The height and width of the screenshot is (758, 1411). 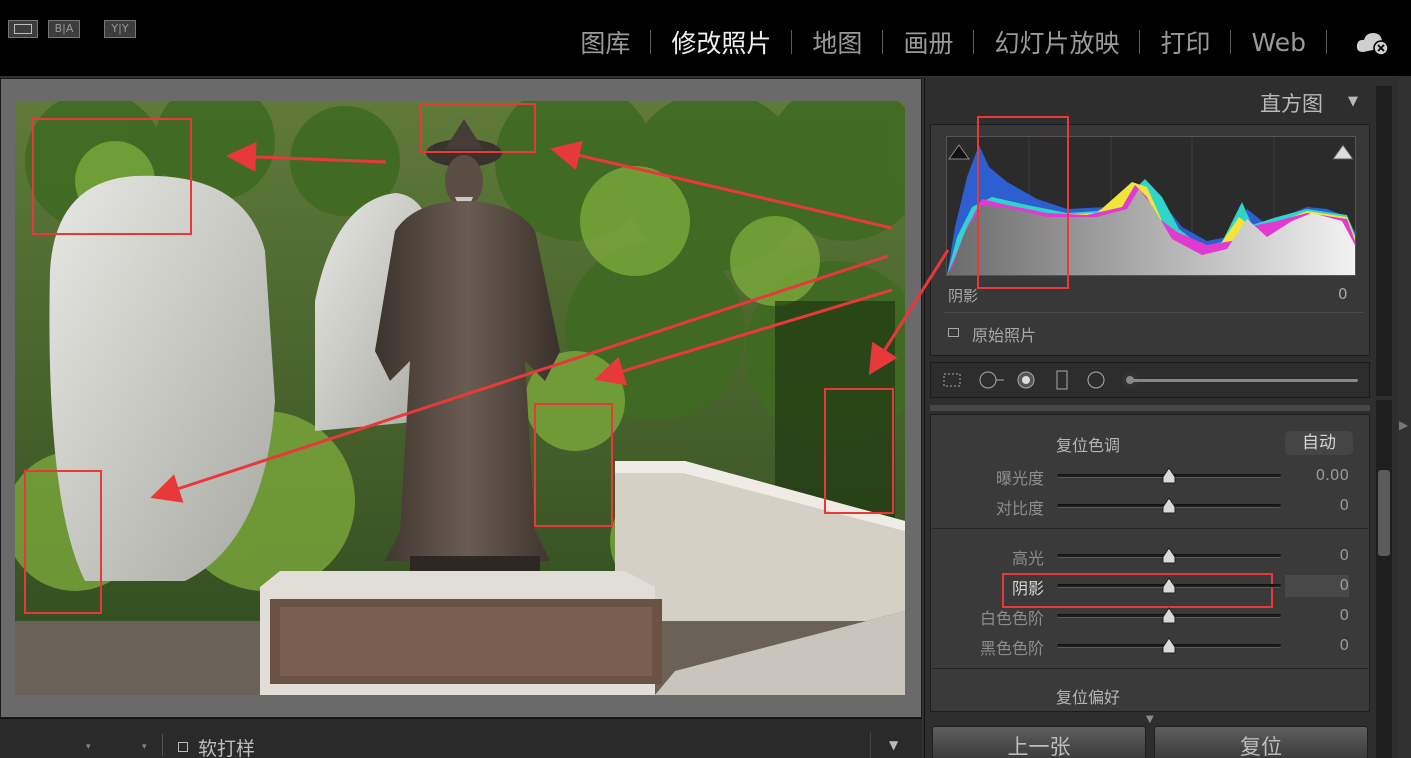 What do you see at coordinates (1326, 42) in the screenshot?
I see `module-separator` at bounding box center [1326, 42].